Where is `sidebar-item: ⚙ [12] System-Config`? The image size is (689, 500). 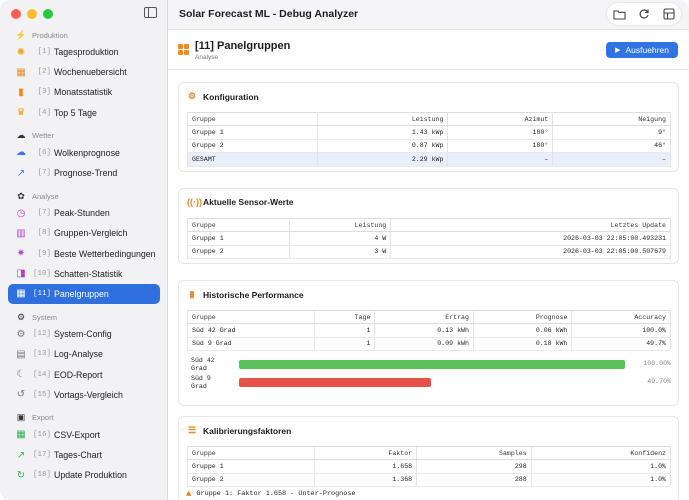 sidebar-item: ⚙ [12] System-Config is located at coordinates (84, 334).